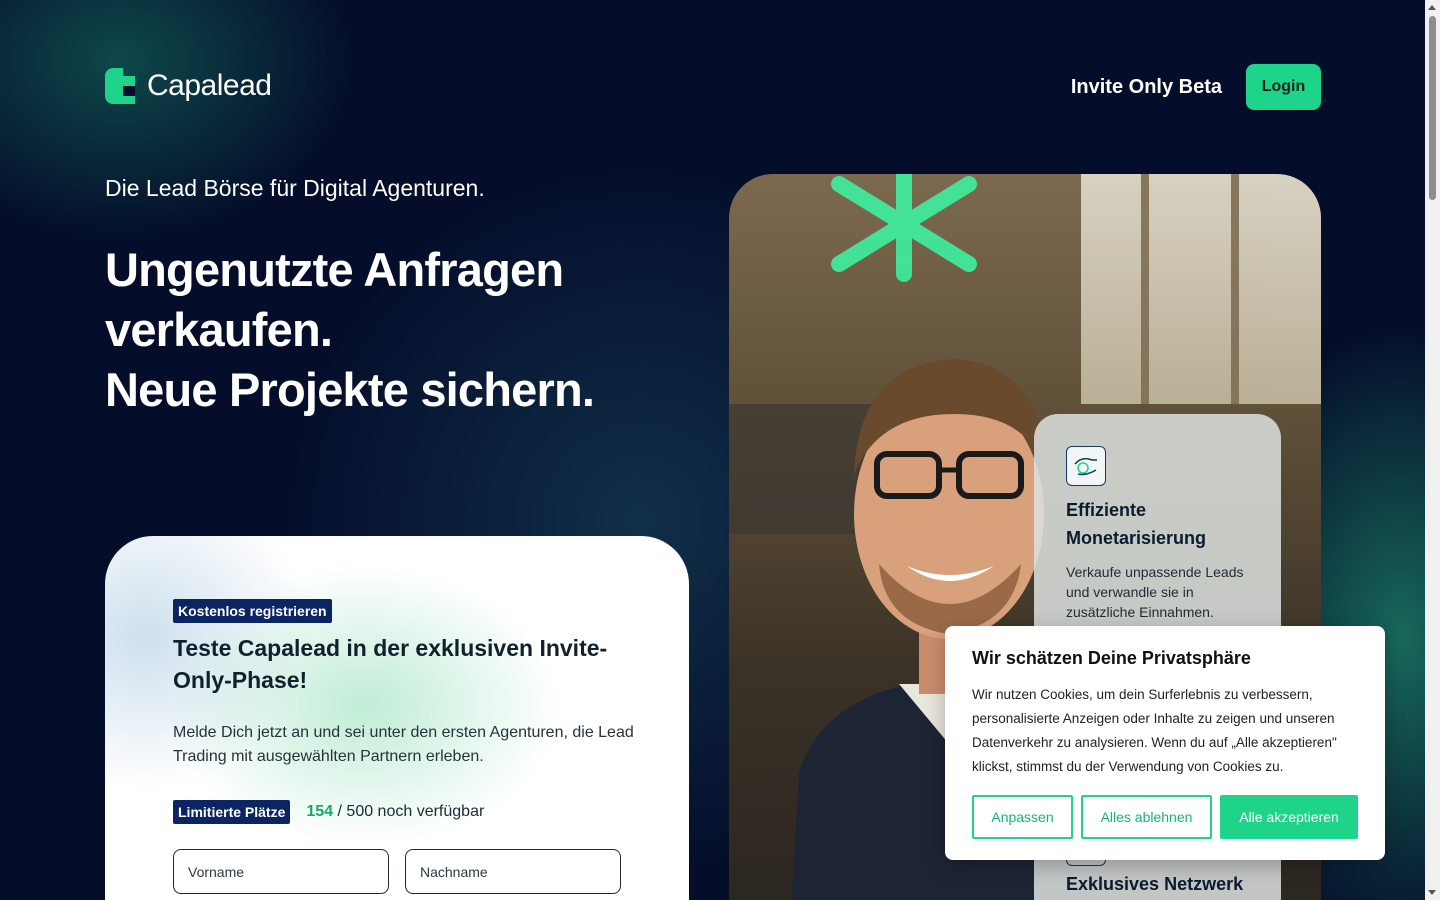 This screenshot has height=900, width=1440. Describe the element at coordinates (1155, 884) in the screenshot. I see `feature-title: Exklusives Netzwerk` at that location.